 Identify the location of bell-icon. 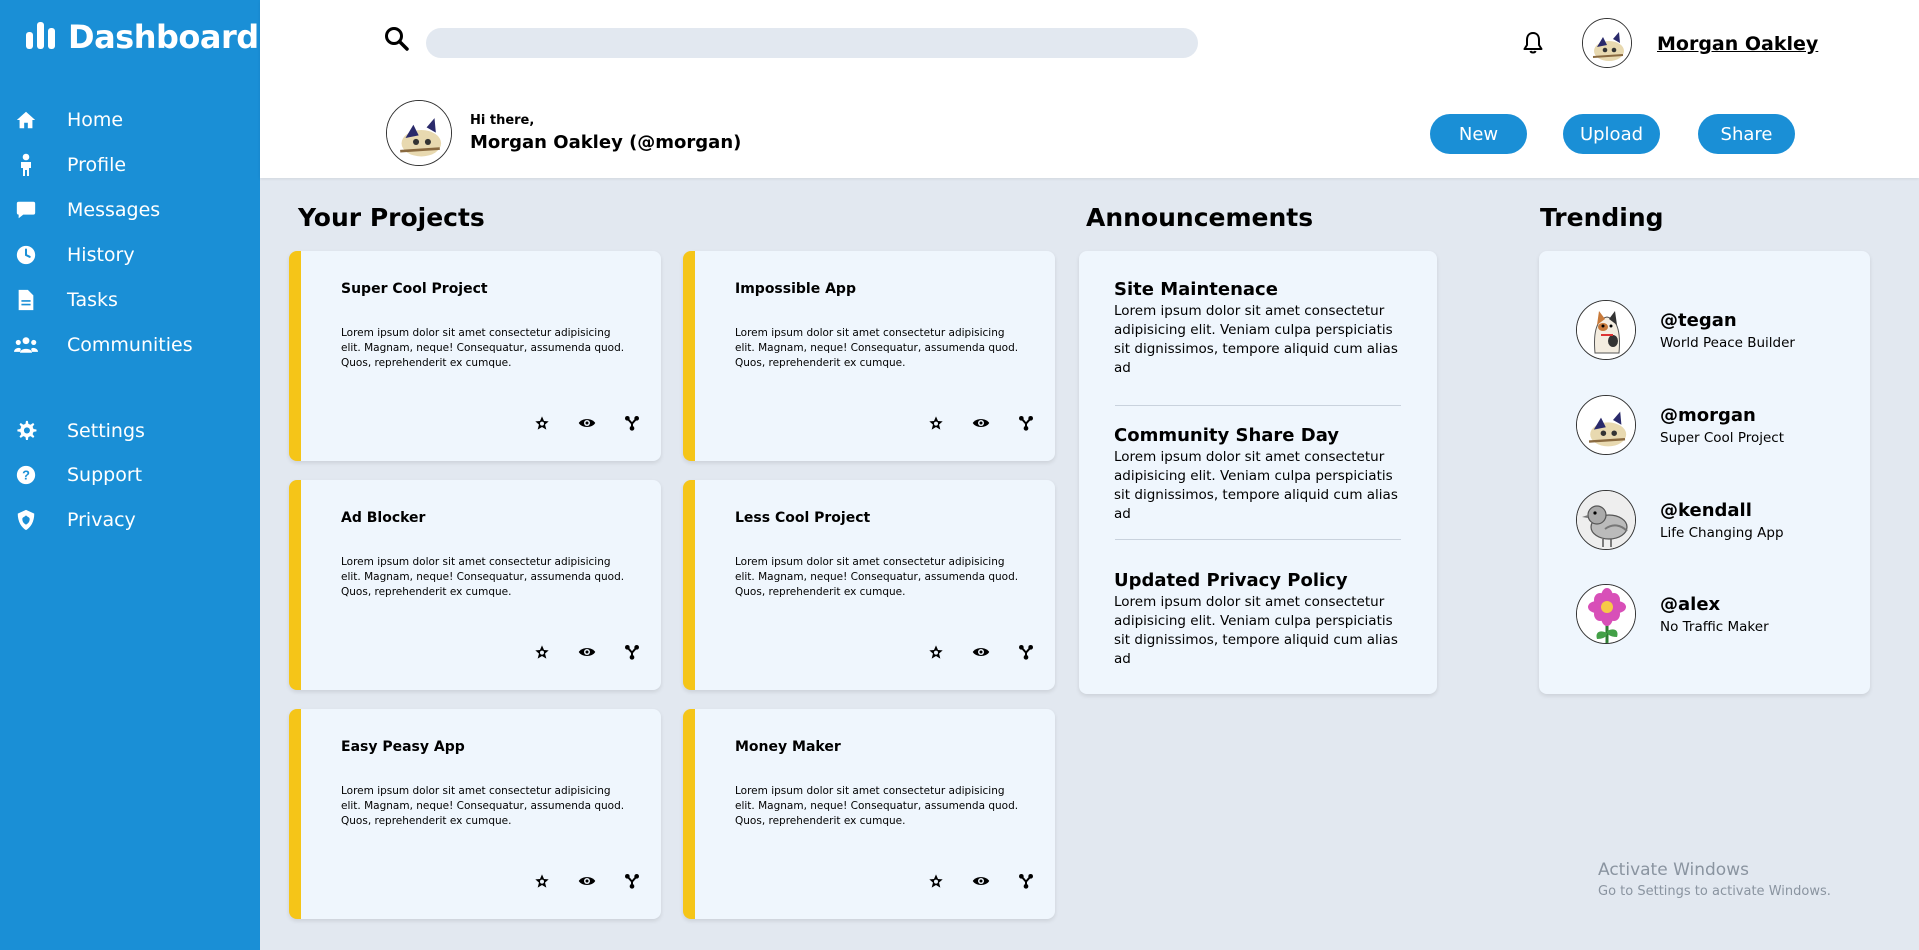
(1533, 45).